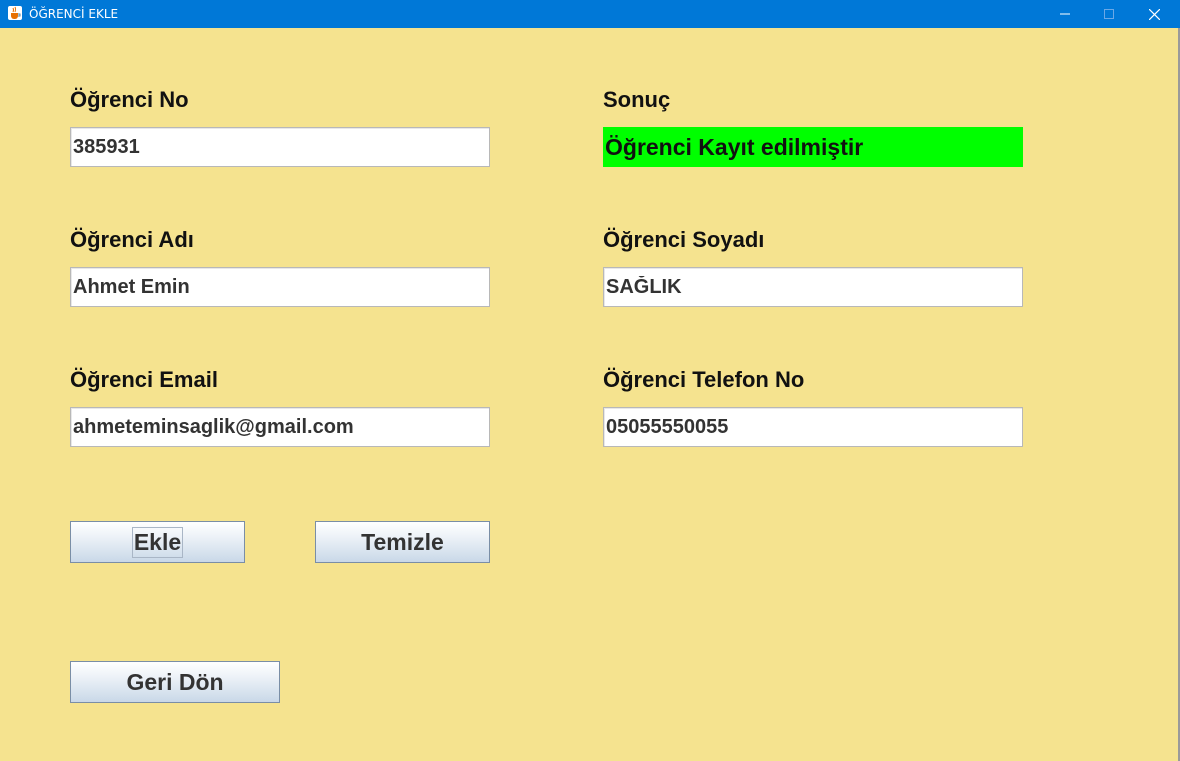 This screenshot has width=1180, height=761. What do you see at coordinates (813, 427) in the screenshot?
I see `phone-field` at bounding box center [813, 427].